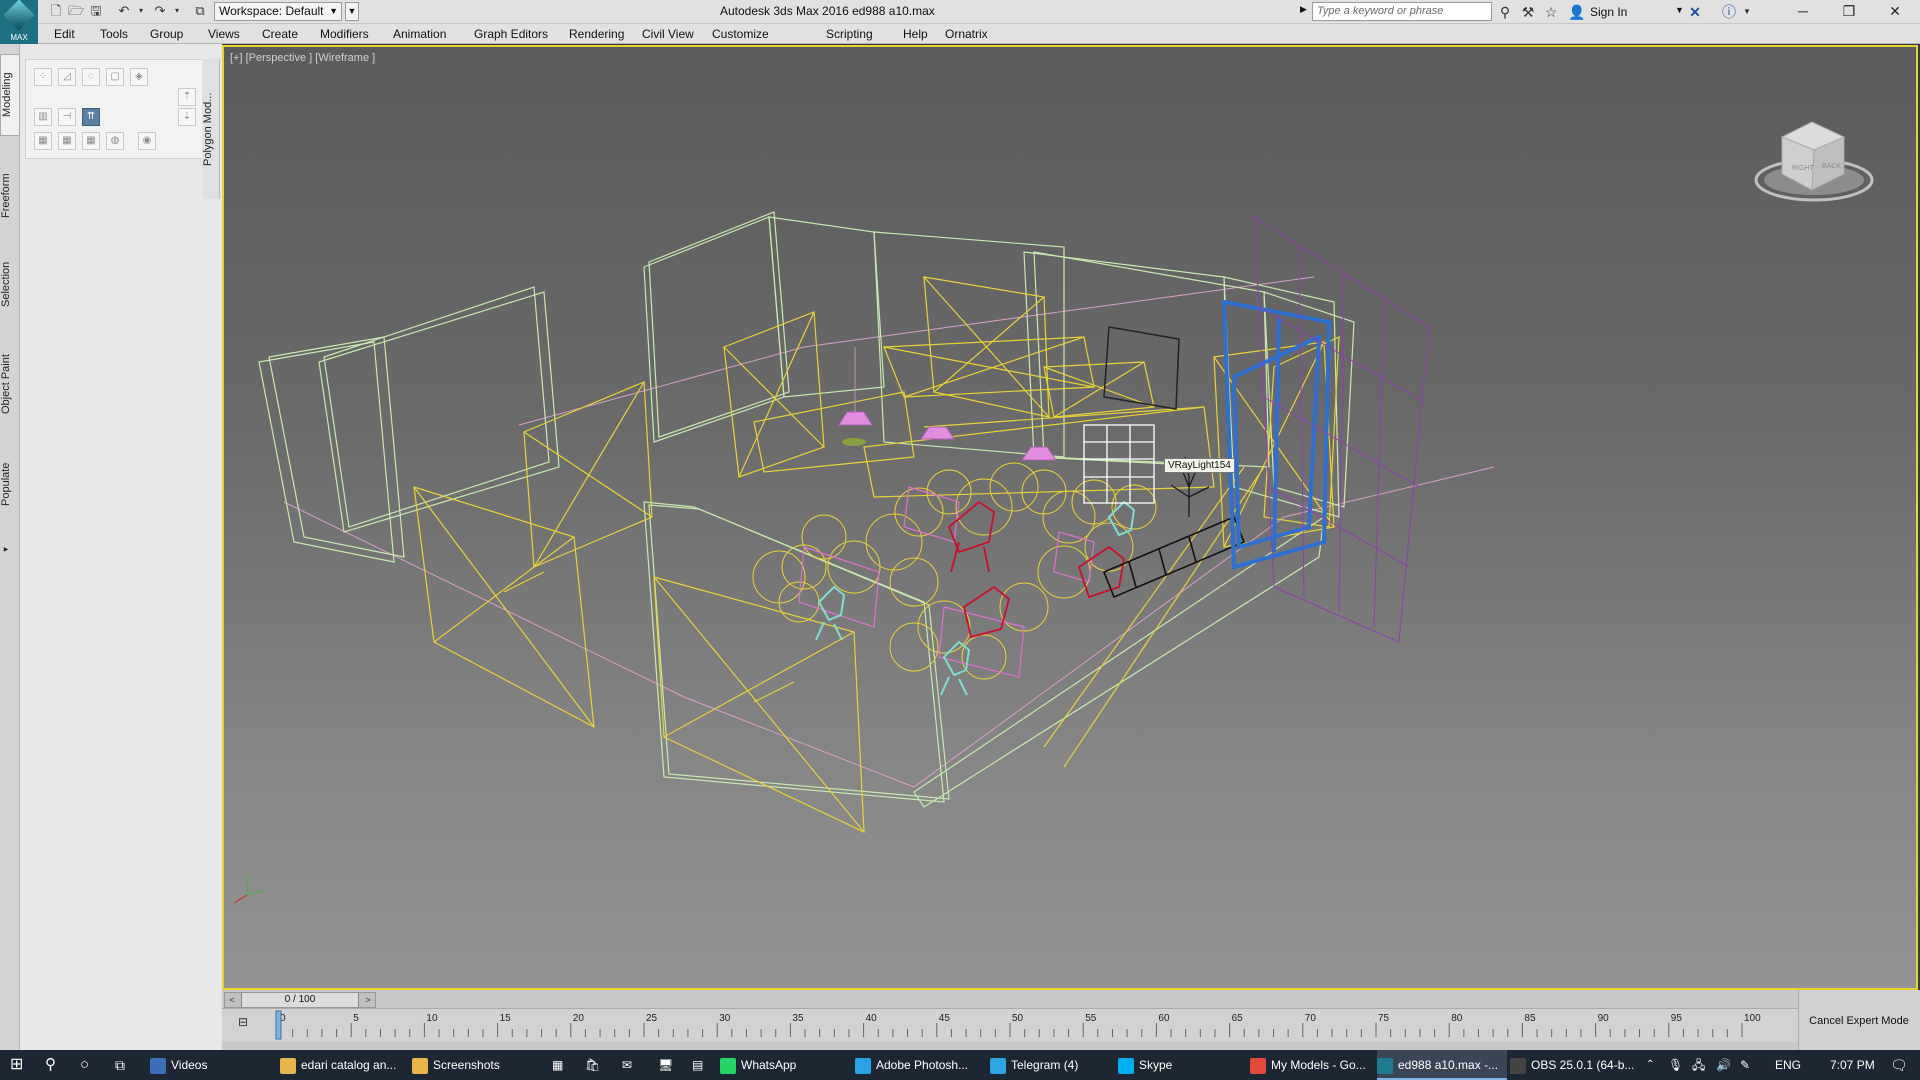 Image resolution: width=1920 pixels, height=1080 pixels. I want to click on menu-rendering: Rendering, so click(596, 34).